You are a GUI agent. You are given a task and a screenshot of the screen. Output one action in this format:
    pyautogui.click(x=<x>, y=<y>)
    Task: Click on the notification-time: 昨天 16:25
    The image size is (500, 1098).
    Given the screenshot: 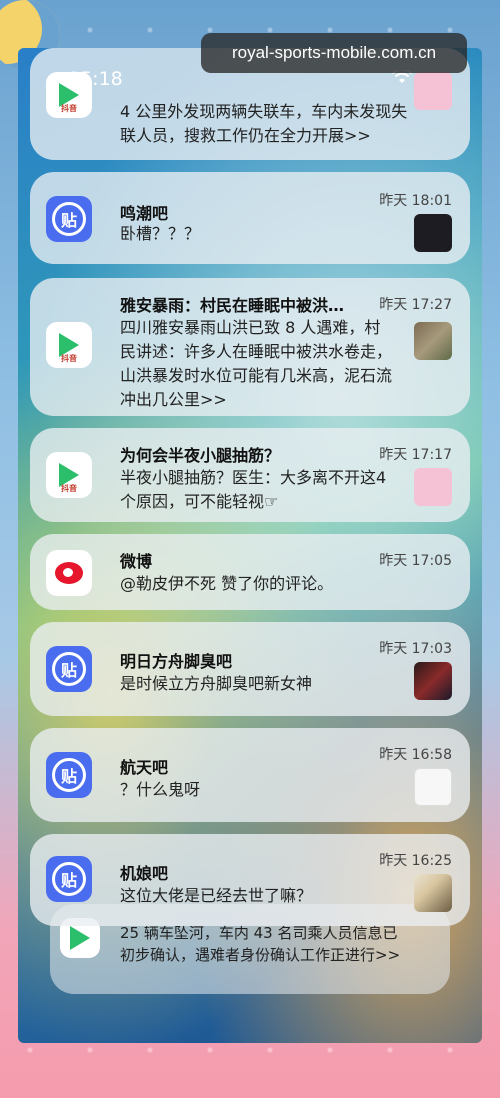 What is the action you would take?
    pyautogui.click(x=415, y=861)
    